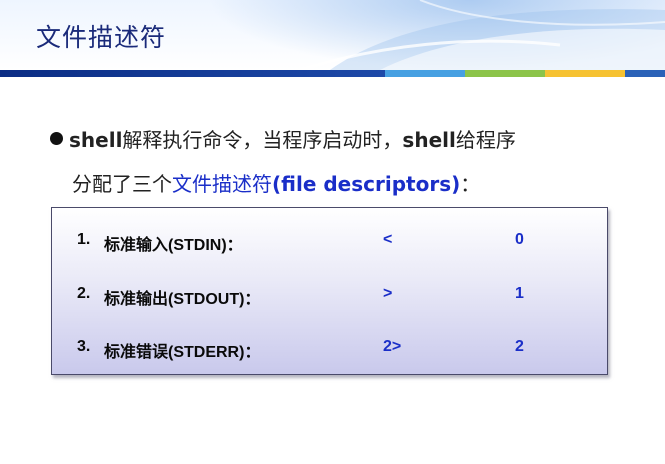  What do you see at coordinates (585, 73) in the screenshot?
I see `divider-segment-yellow` at bounding box center [585, 73].